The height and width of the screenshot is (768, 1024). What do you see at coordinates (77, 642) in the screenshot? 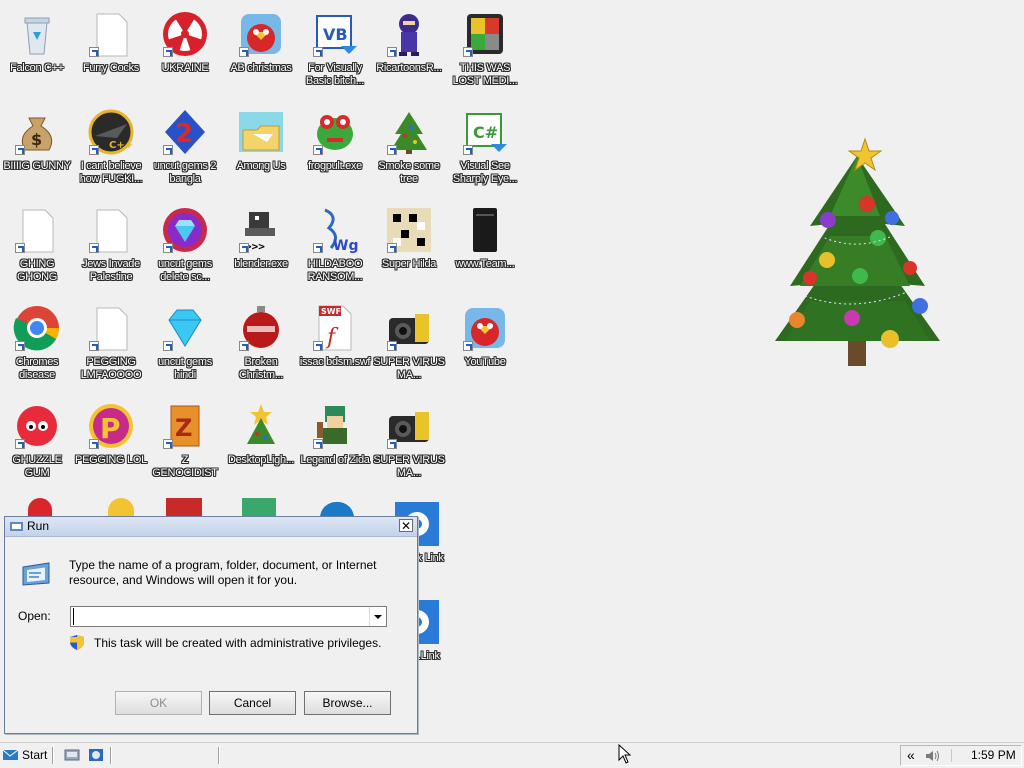
I see `shield-icon` at bounding box center [77, 642].